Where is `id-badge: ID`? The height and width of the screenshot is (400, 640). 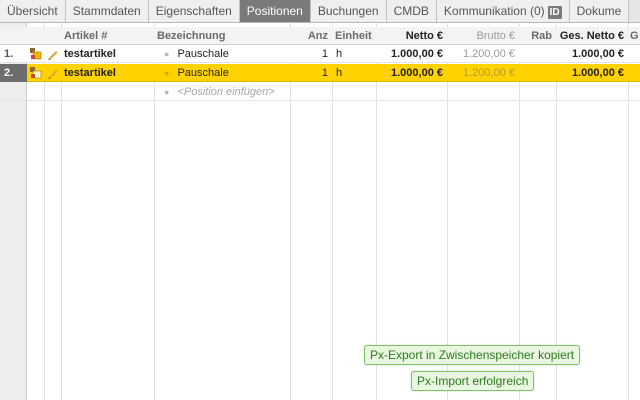 id-badge: ID is located at coordinates (554, 12).